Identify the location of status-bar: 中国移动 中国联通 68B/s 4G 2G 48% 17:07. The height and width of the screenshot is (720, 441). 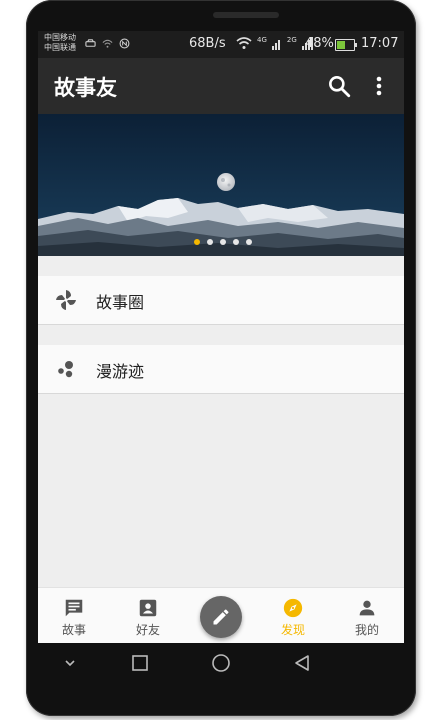
(221, 44).